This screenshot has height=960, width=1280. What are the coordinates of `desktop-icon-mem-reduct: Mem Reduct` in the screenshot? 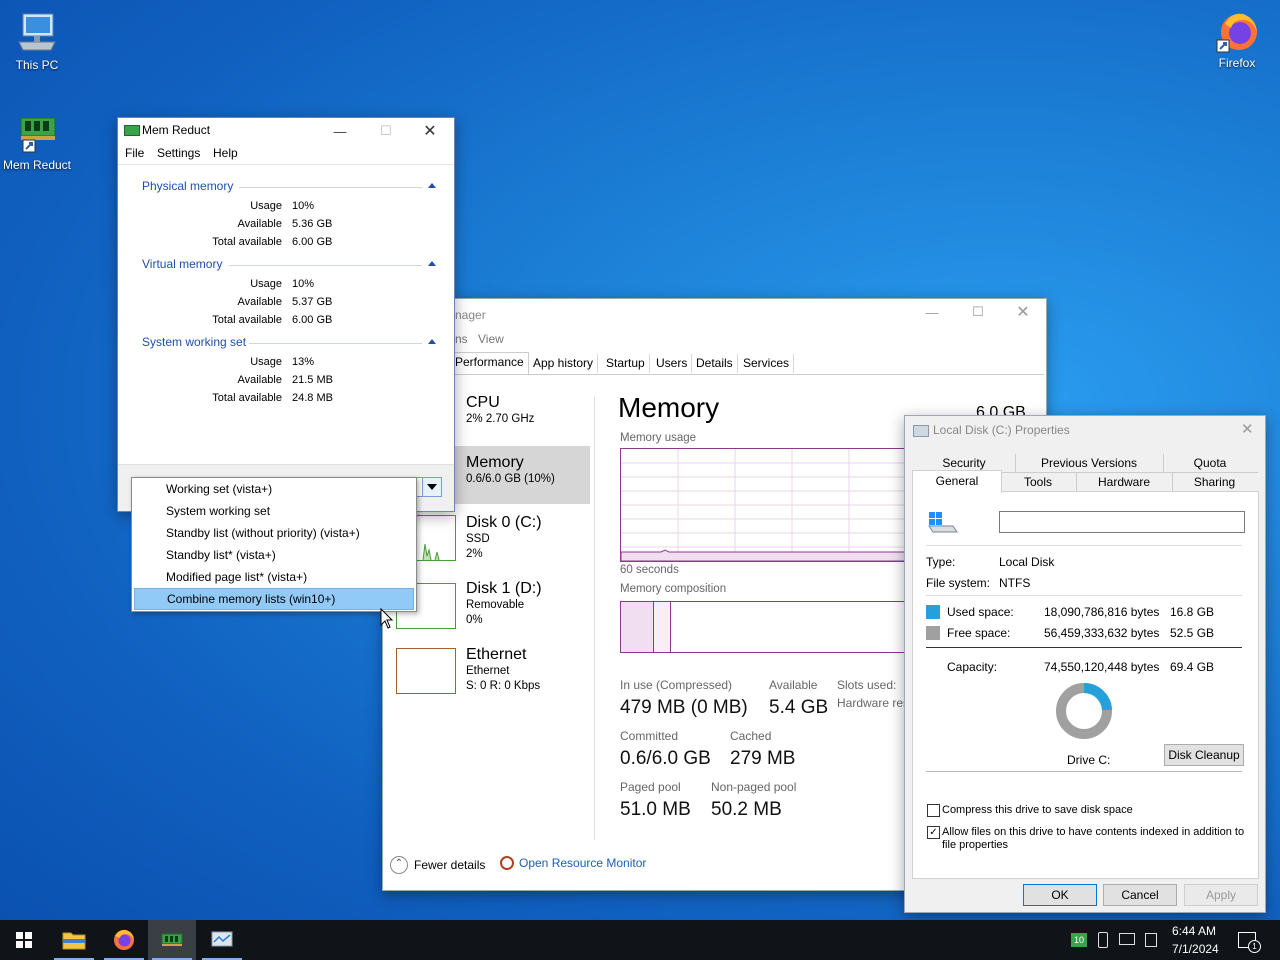 It's located at (37, 141).